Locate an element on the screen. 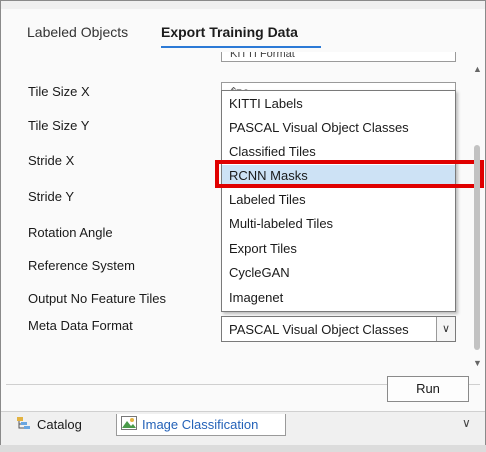 This screenshot has width=486, height=452. scroll-down-icon: ▼ is located at coordinates (477, 363).